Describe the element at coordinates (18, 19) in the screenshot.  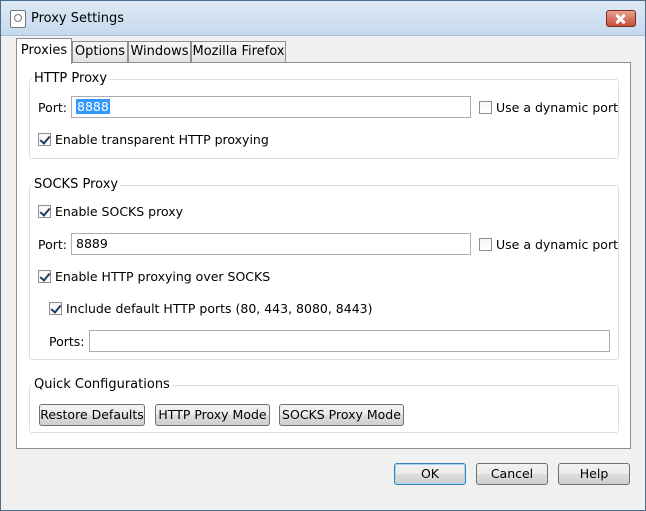
I see `app-icon` at that location.